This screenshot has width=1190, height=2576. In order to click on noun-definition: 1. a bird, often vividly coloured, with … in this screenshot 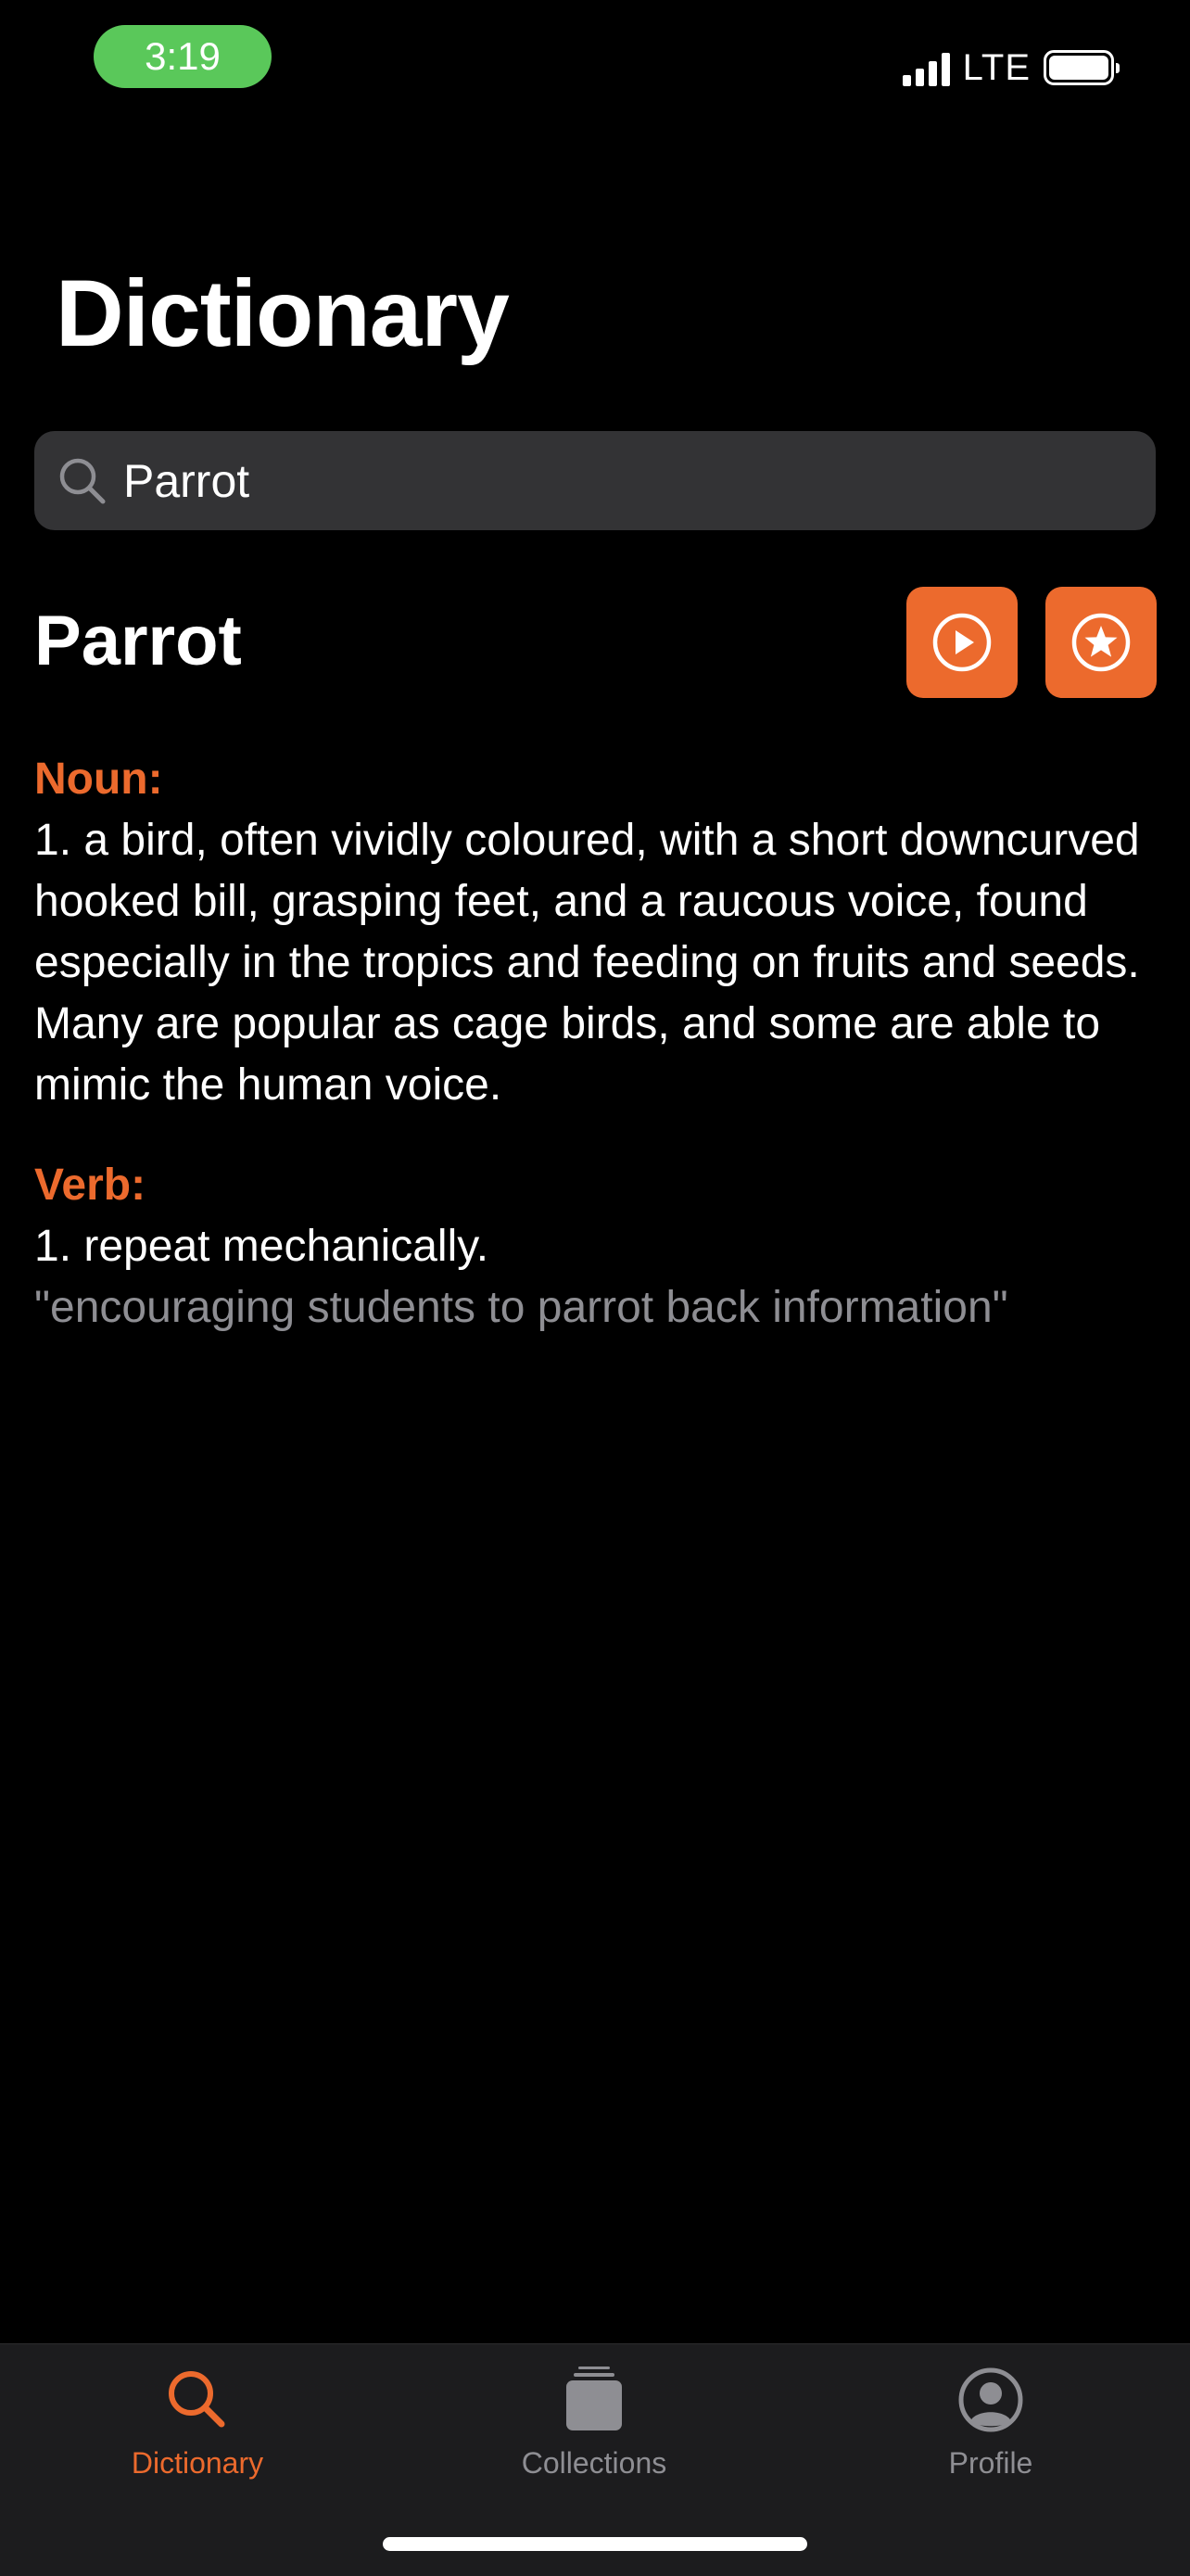, I will do `click(587, 963)`.